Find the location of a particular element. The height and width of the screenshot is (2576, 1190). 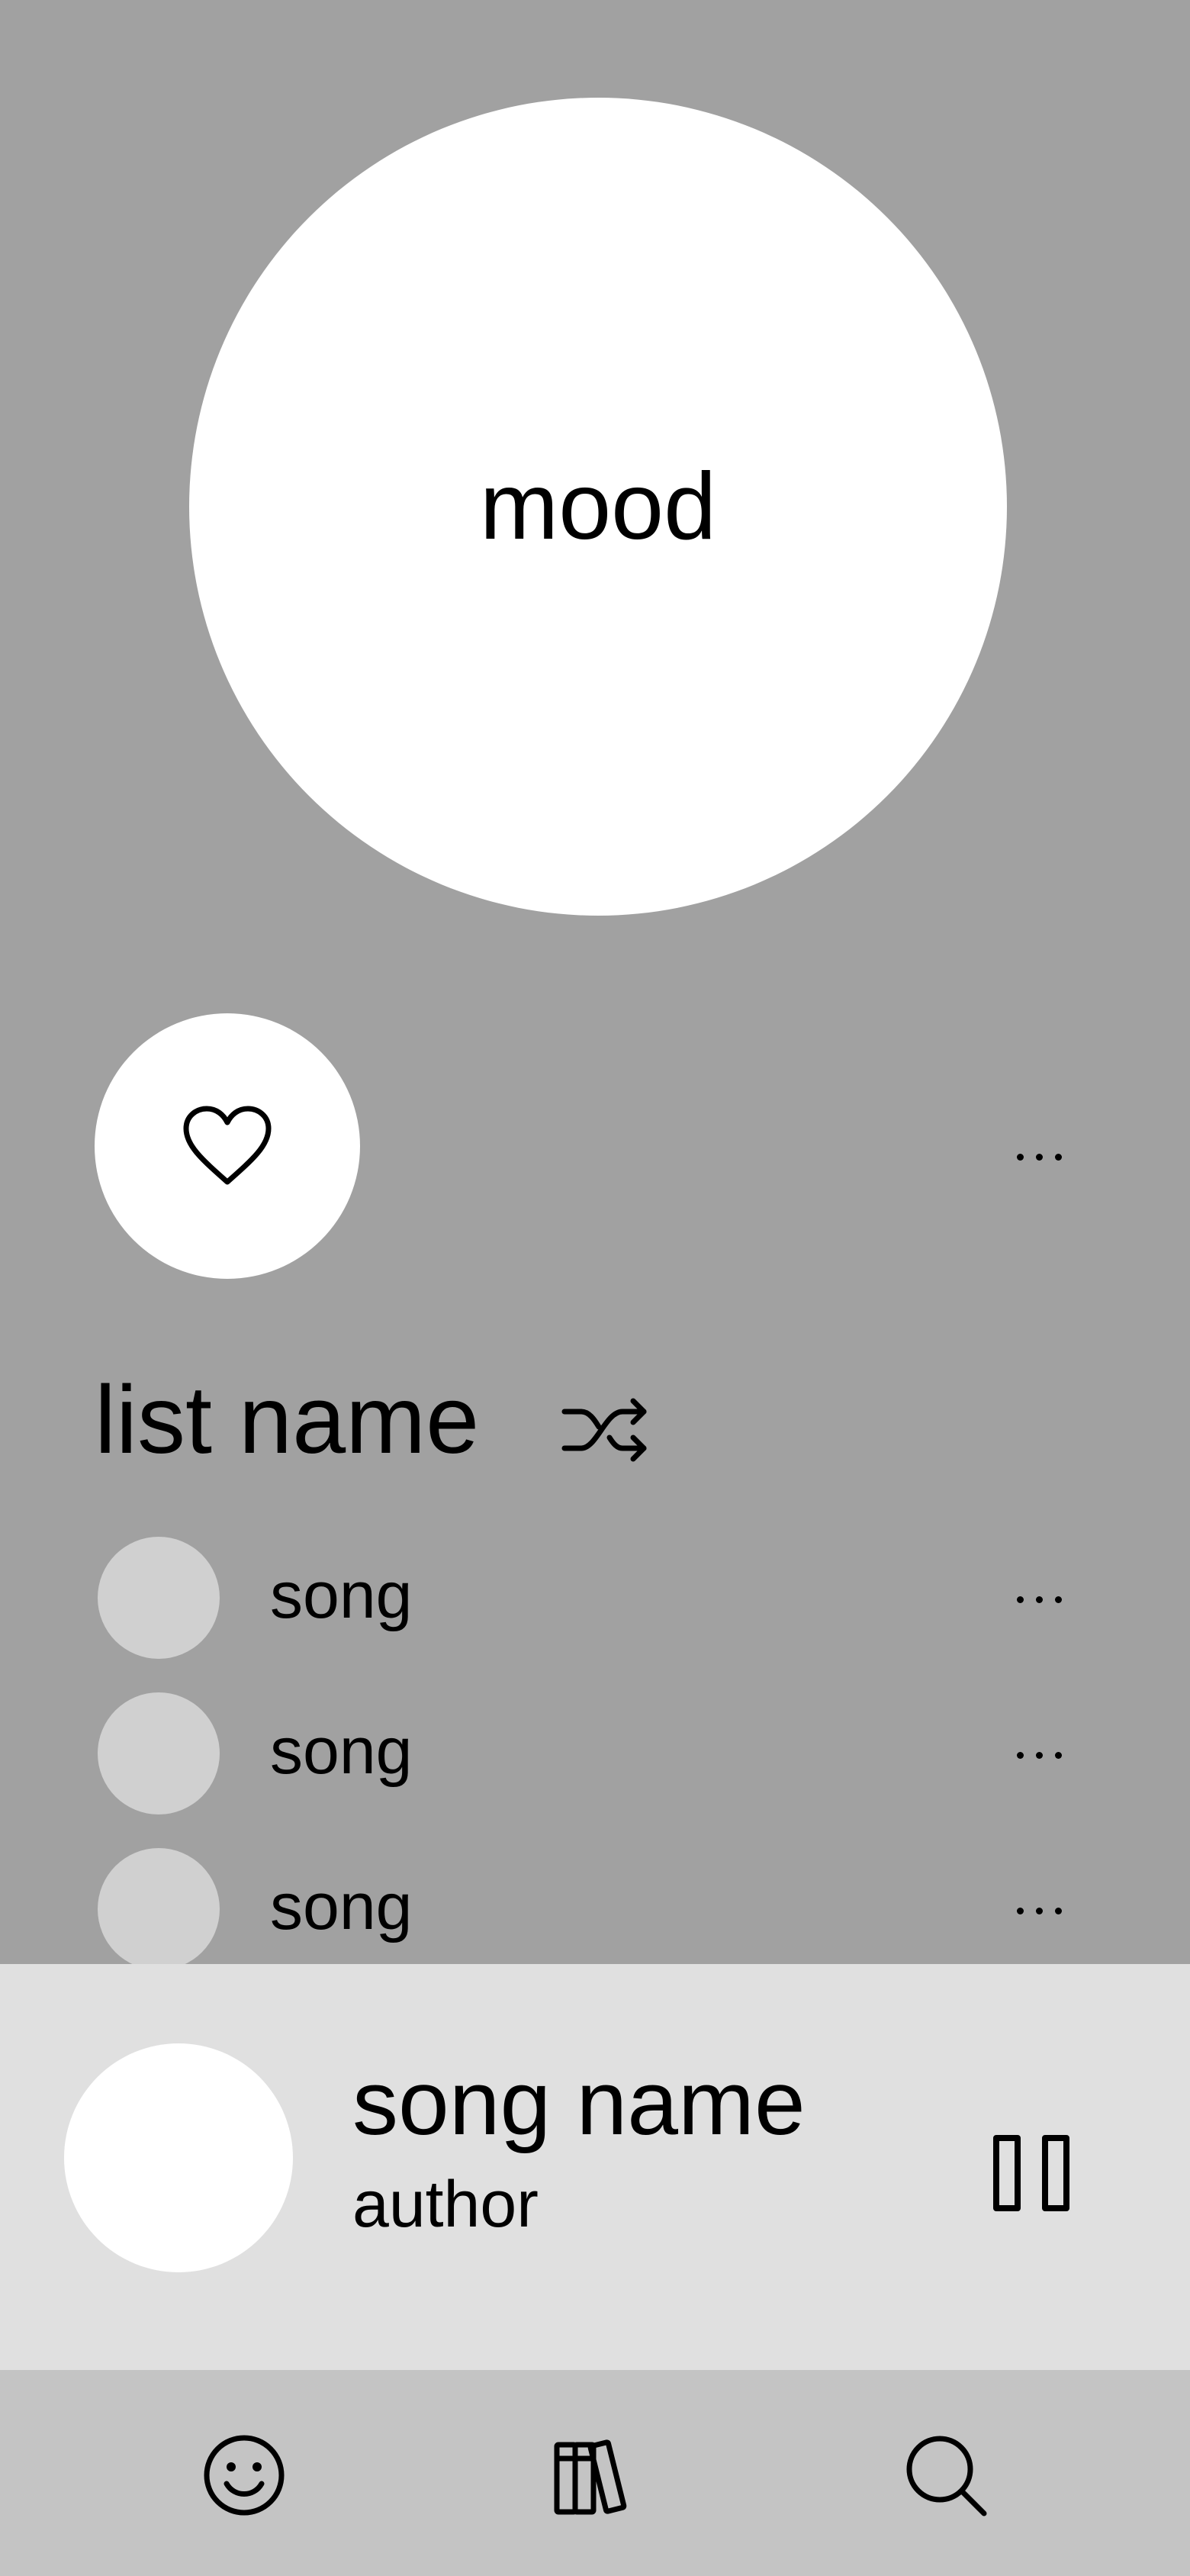

search-icon is located at coordinates (946, 2476).